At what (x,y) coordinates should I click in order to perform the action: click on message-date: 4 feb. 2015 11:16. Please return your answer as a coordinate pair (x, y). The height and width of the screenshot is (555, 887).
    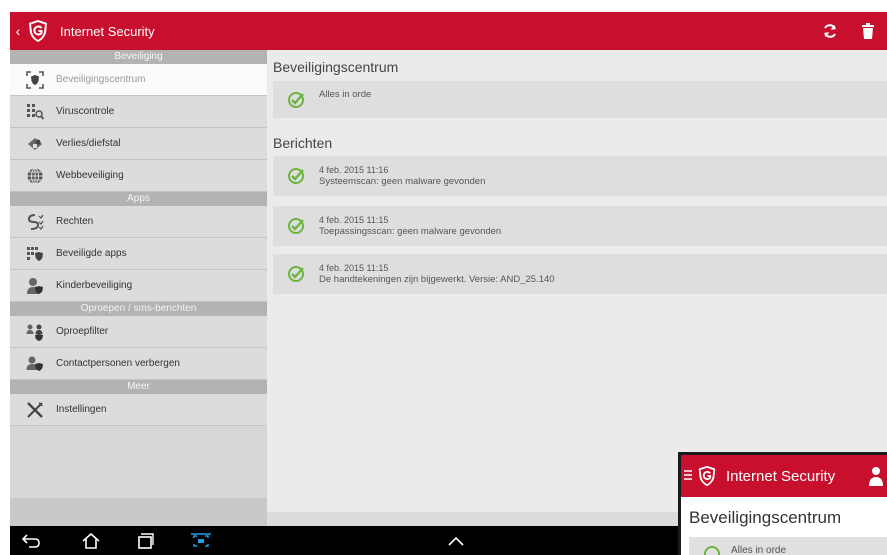
    Looking at the image, I should click on (354, 170).